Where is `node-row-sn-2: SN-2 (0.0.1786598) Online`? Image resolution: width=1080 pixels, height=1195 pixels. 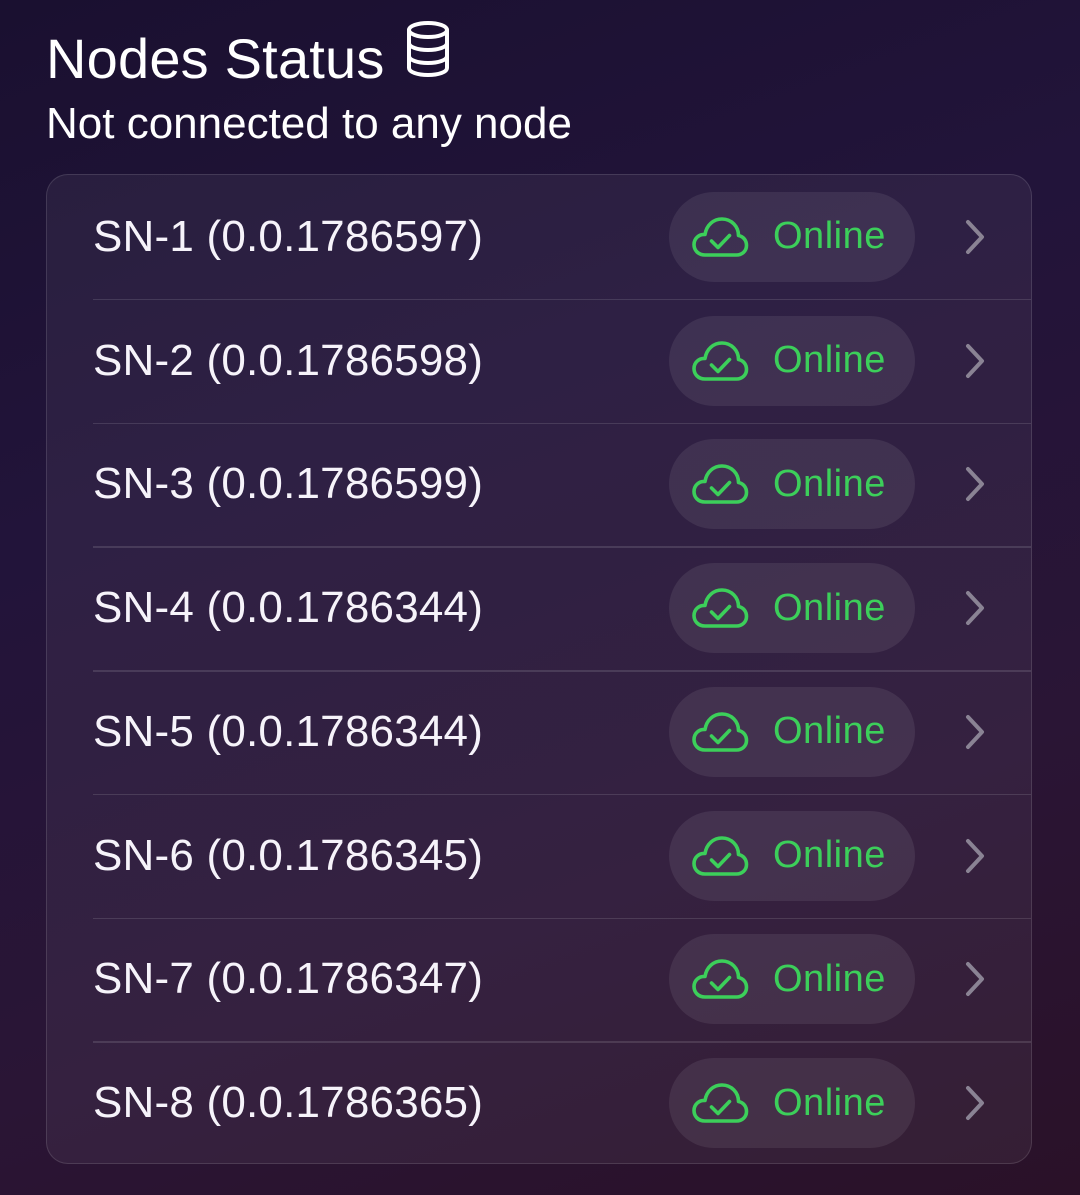
node-row-sn-2: SN-2 (0.0.1786598) Online is located at coordinates (539, 360).